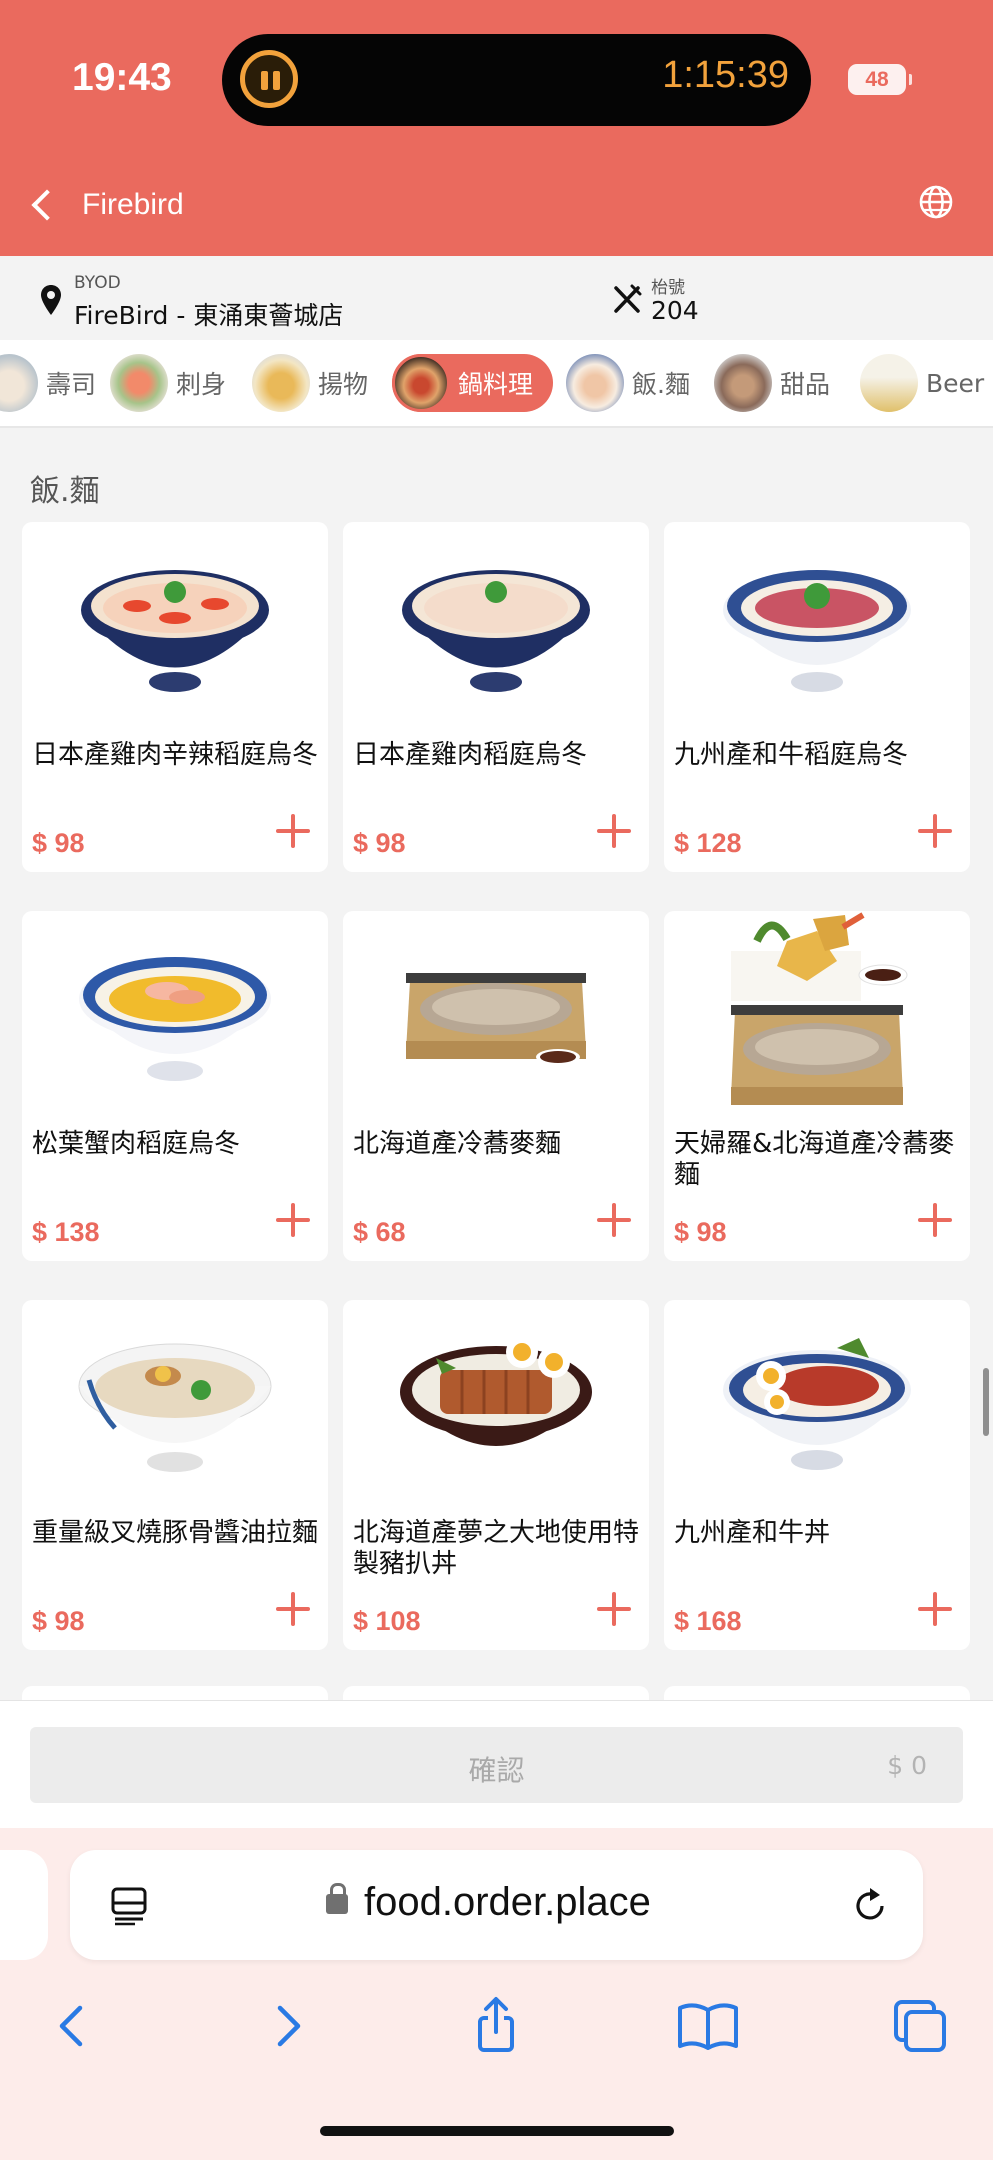 The image size is (993, 2160). What do you see at coordinates (628, 298) in the screenshot?
I see `utensils-icon` at bounding box center [628, 298].